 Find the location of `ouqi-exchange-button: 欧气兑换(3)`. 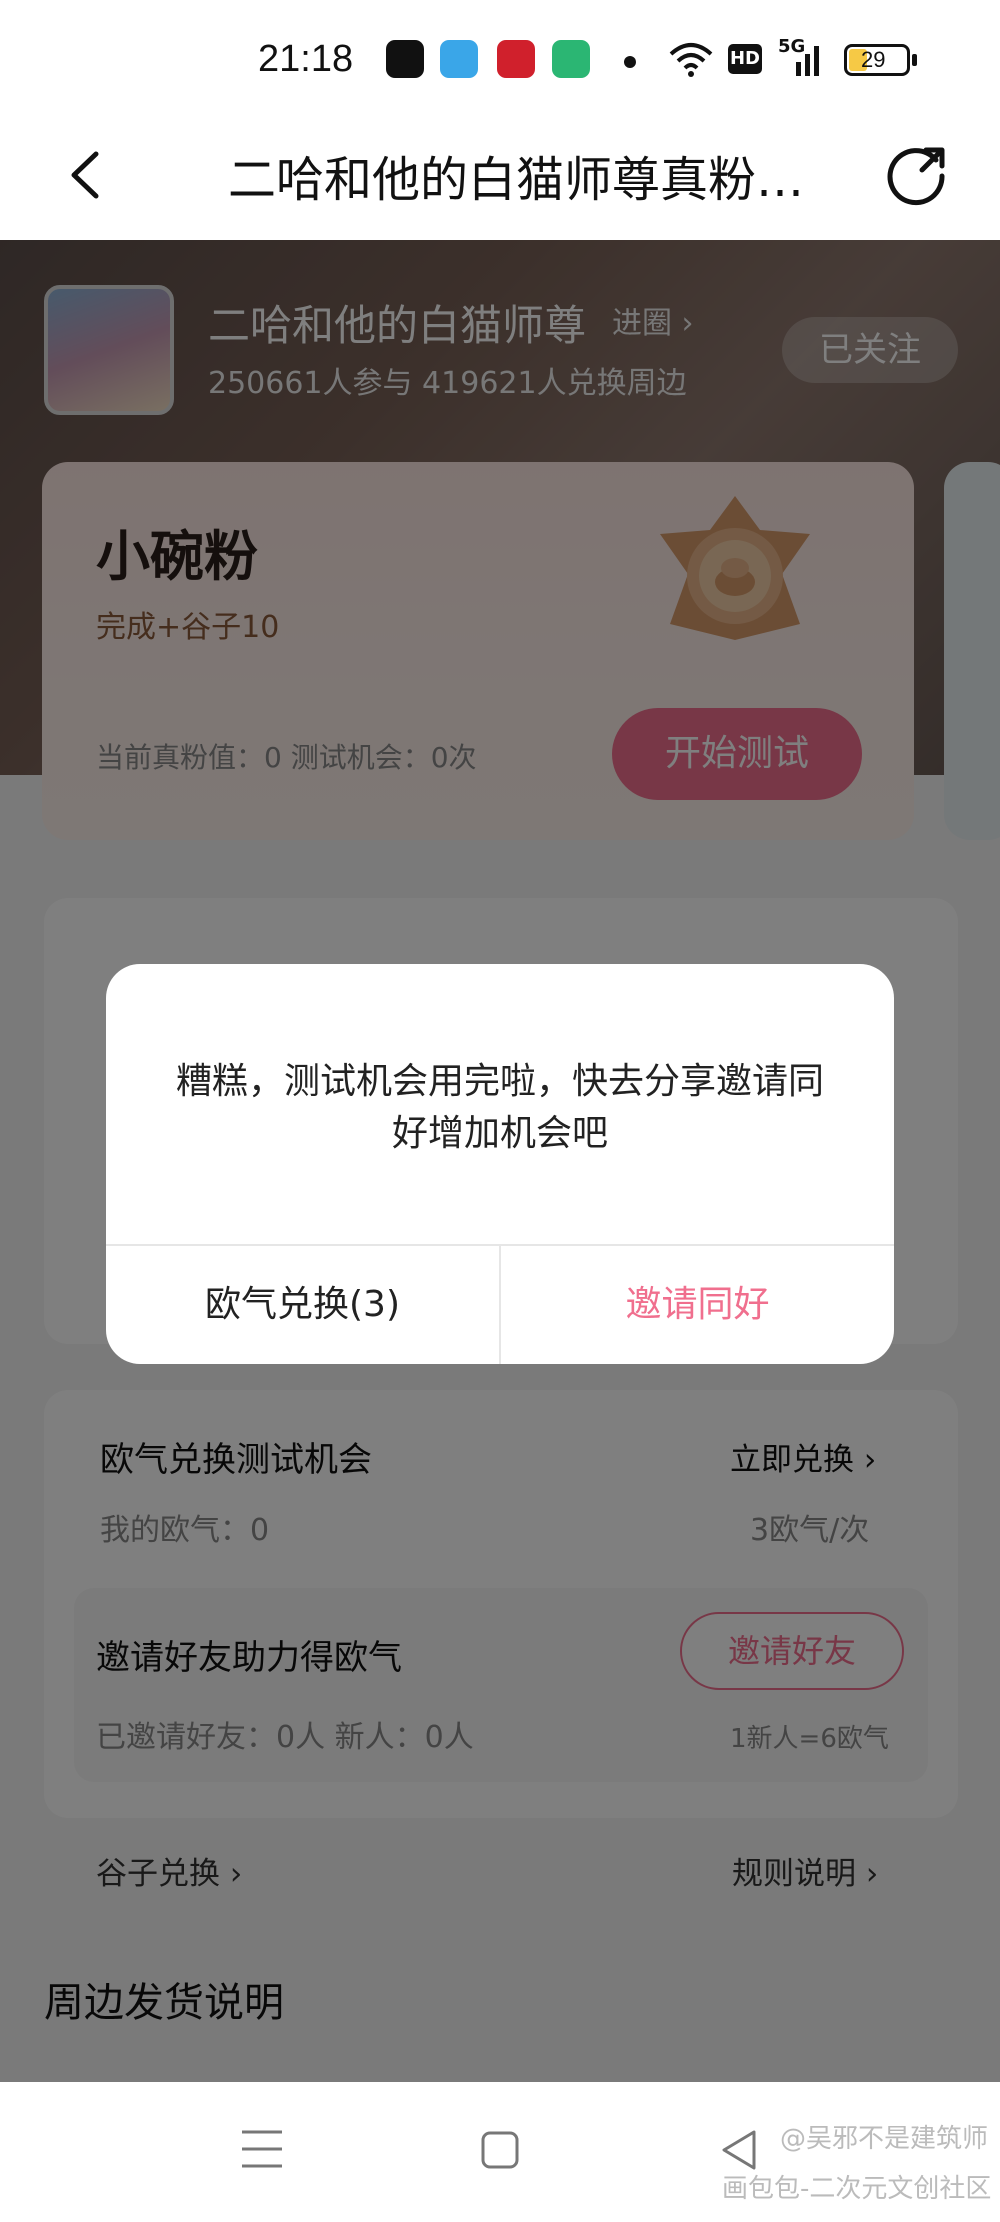

ouqi-exchange-button: 欧气兑换(3) is located at coordinates (302, 1305).